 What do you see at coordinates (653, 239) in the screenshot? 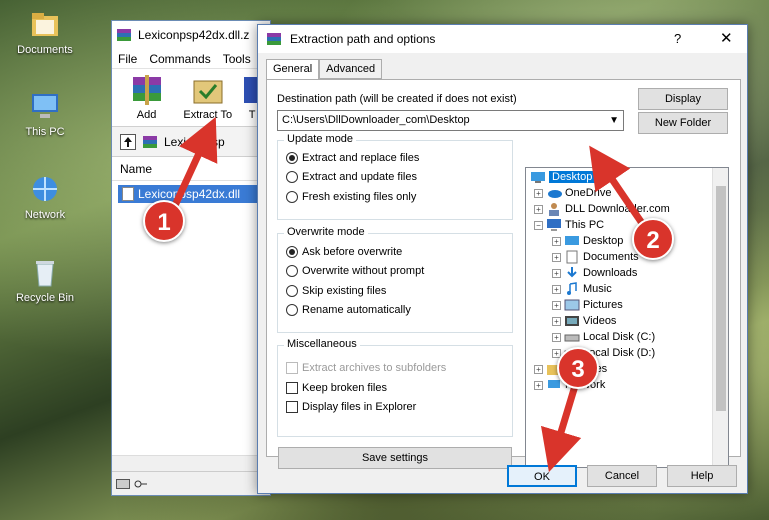
I see `step-badge-2: 2` at bounding box center [653, 239].